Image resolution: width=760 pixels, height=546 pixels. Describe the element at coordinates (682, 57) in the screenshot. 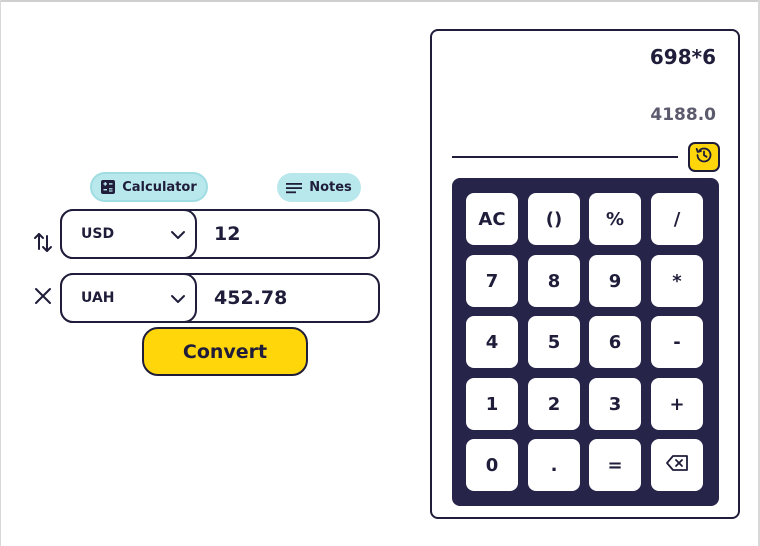

I see `calculator-expression: 698*6` at that location.